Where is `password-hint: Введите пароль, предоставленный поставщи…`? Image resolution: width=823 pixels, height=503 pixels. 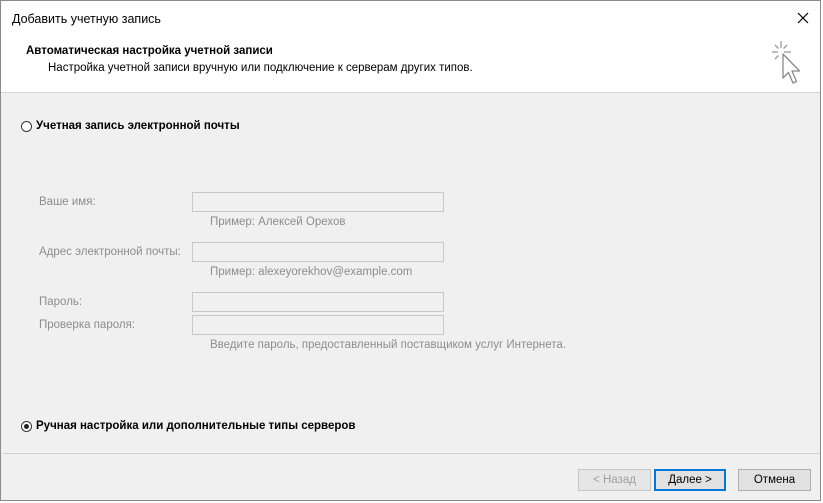
password-hint: Введите пароль, предоставленный поставщи… is located at coordinates (388, 345).